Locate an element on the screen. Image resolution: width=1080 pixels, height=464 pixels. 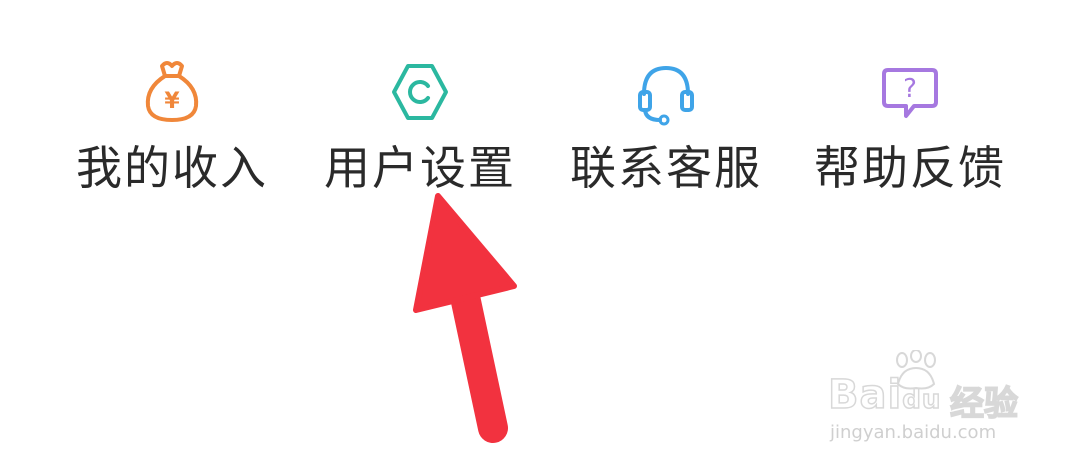
arrow-head is located at coordinates (465, 253).